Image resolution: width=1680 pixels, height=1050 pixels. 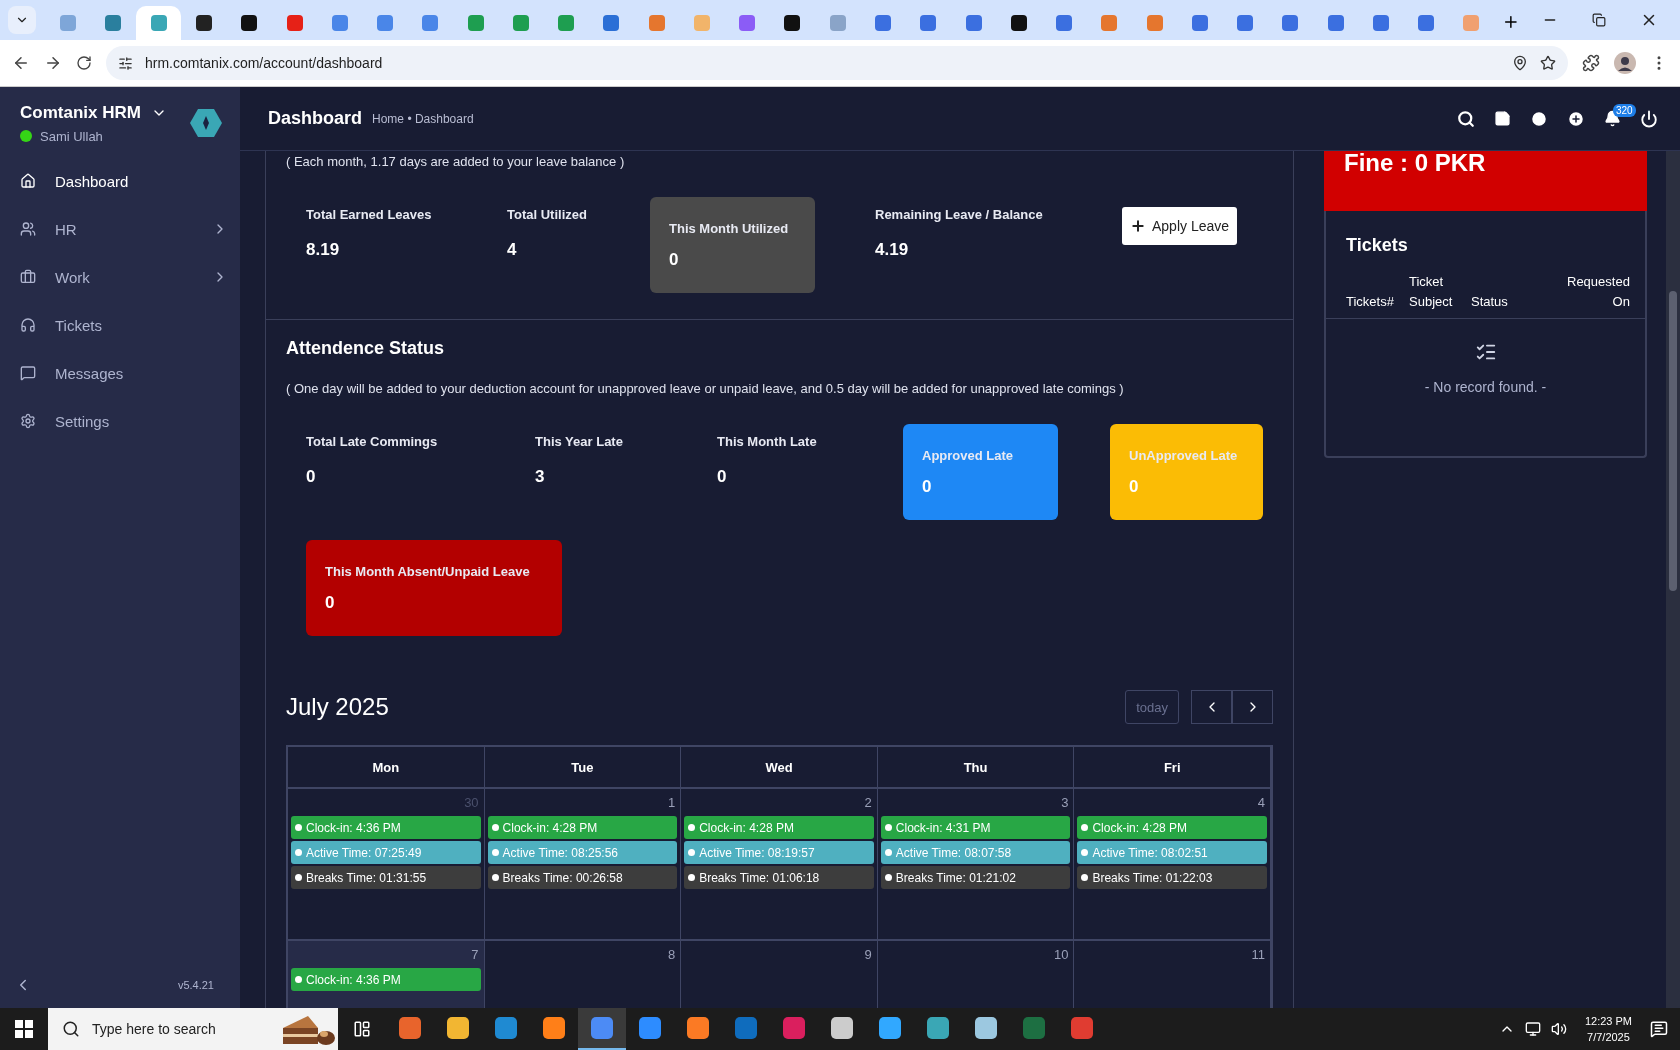 What do you see at coordinates (1377, 245) in the screenshot?
I see `card-title: Tickets` at bounding box center [1377, 245].